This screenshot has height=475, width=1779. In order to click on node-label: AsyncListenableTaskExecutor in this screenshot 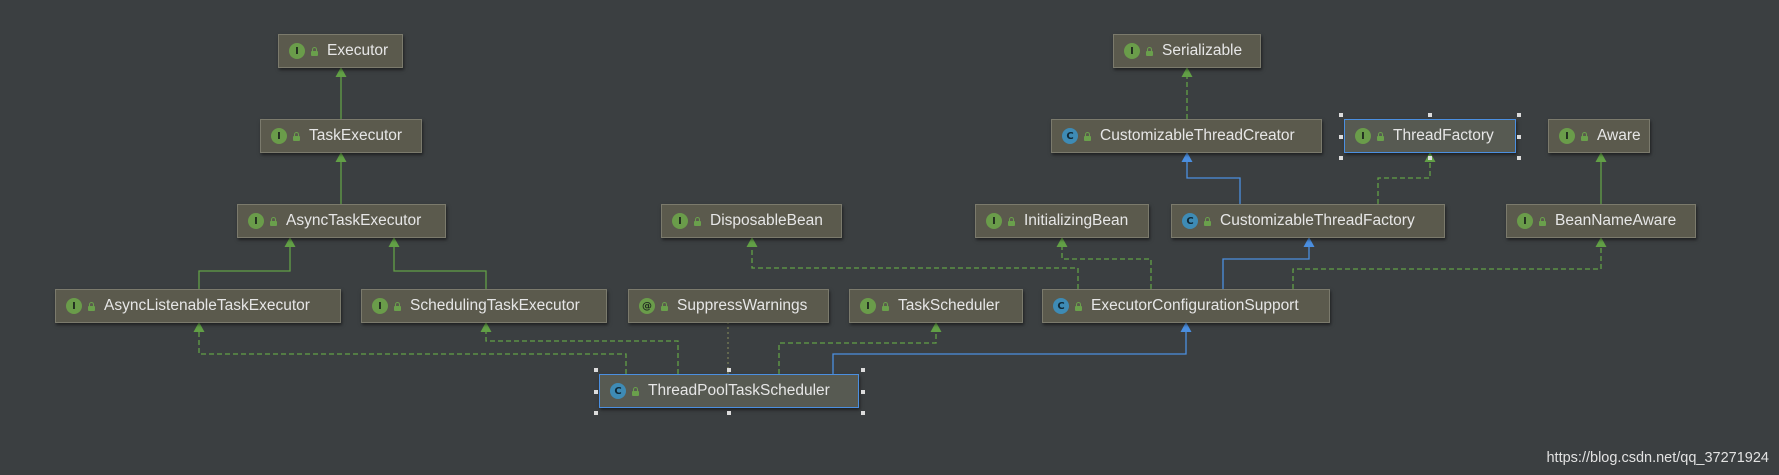, I will do `click(207, 305)`.